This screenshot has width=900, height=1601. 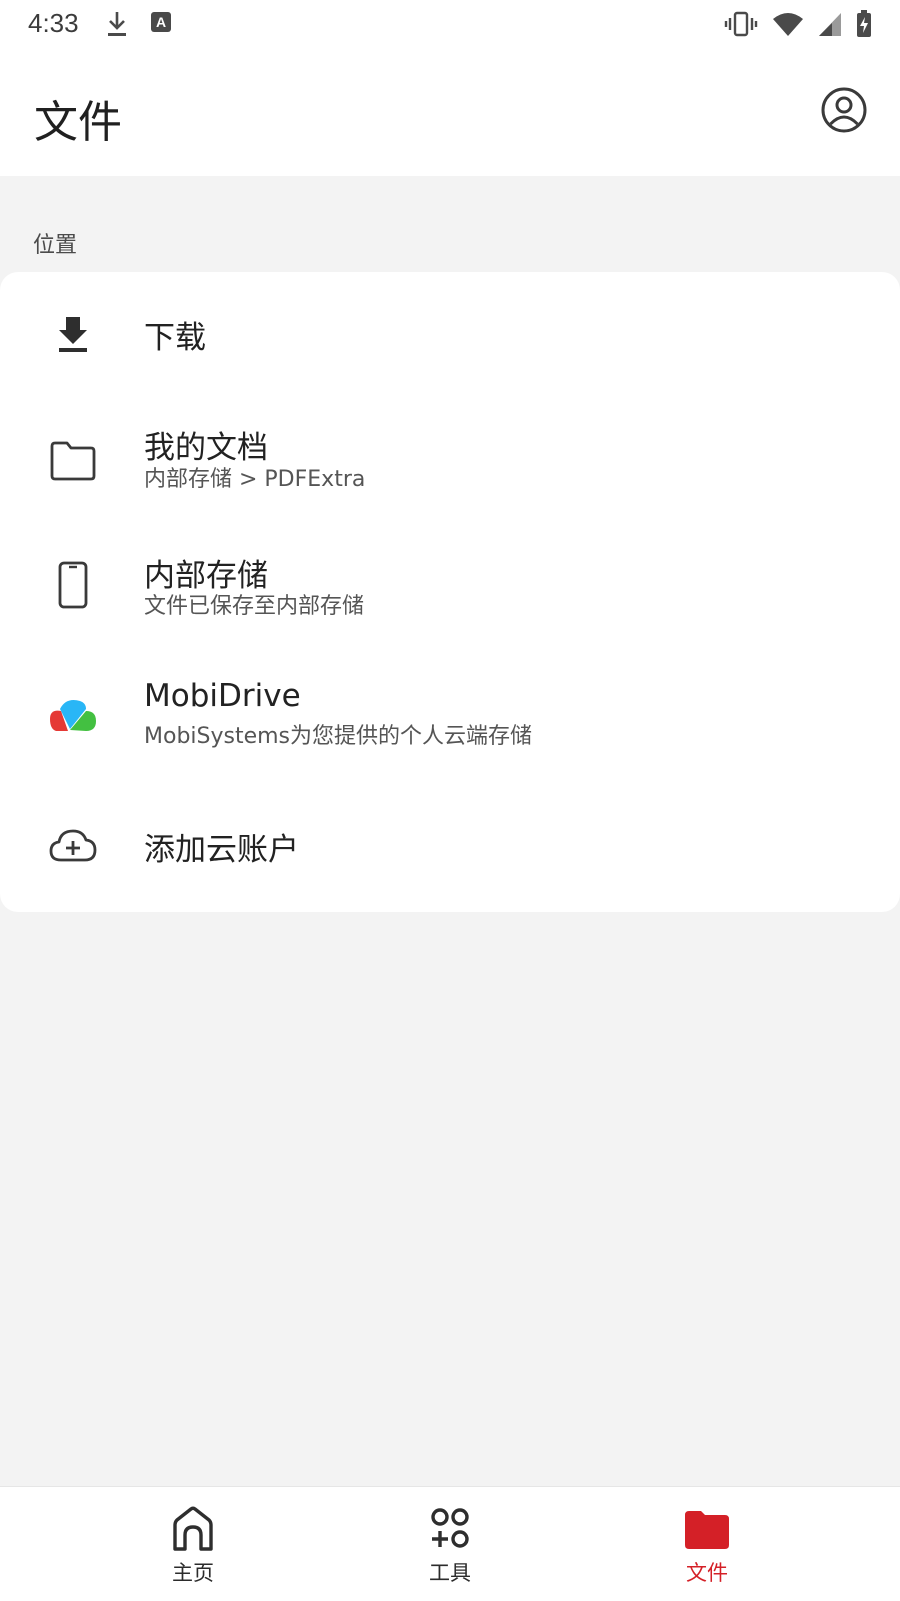 I want to click on account-button, so click(x=844, y=110).